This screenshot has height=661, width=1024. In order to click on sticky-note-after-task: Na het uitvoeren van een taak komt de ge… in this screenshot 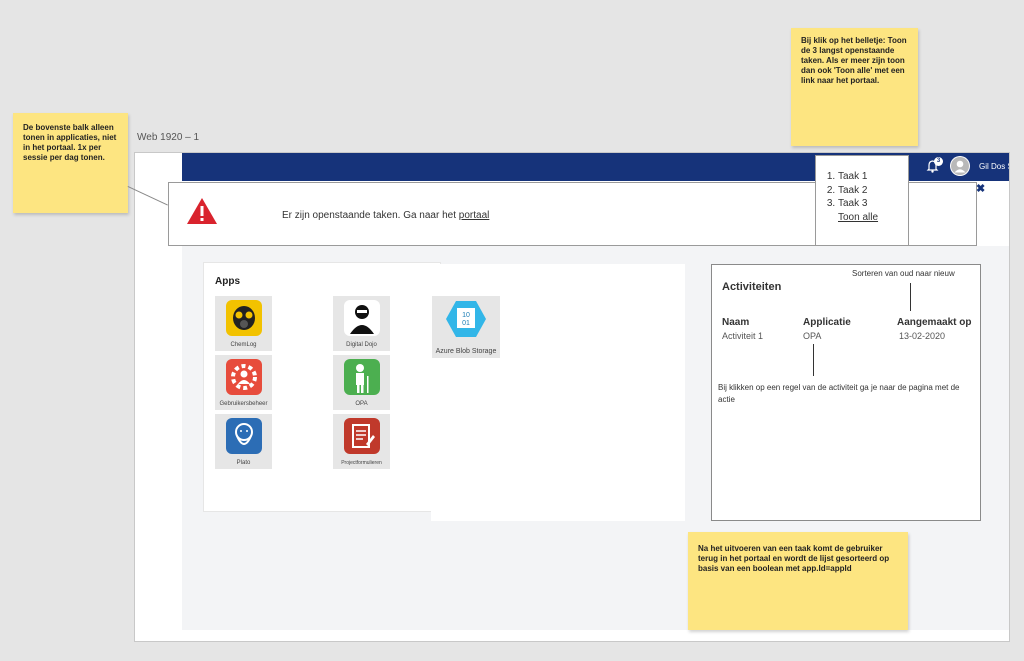, I will do `click(798, 581)`.